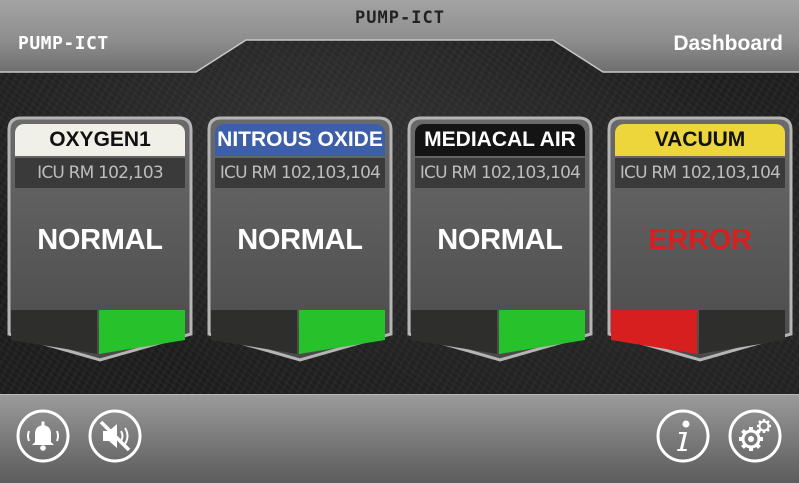 The image size is (799, 483). What do you see at coordinates (500, 140) in the screenshot?
I see `card-title: MEDIACAL AIR` at bounding box center [500, 140].